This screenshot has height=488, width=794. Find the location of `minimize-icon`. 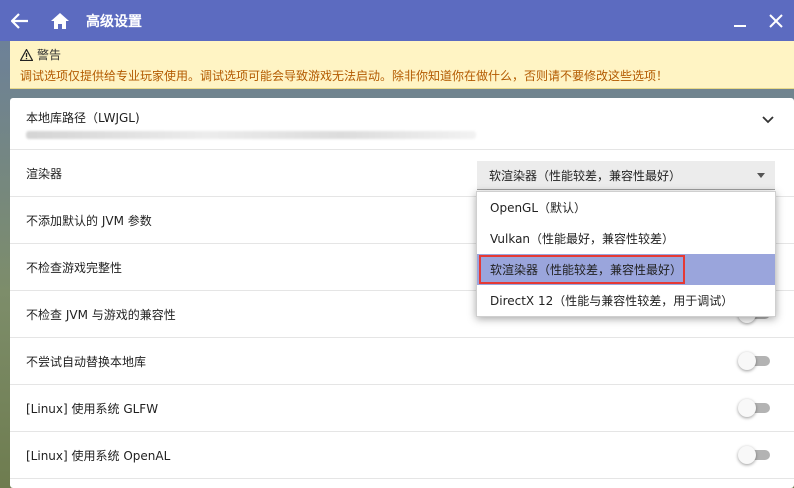

minimize-icon is located at coordinates (740, 25).